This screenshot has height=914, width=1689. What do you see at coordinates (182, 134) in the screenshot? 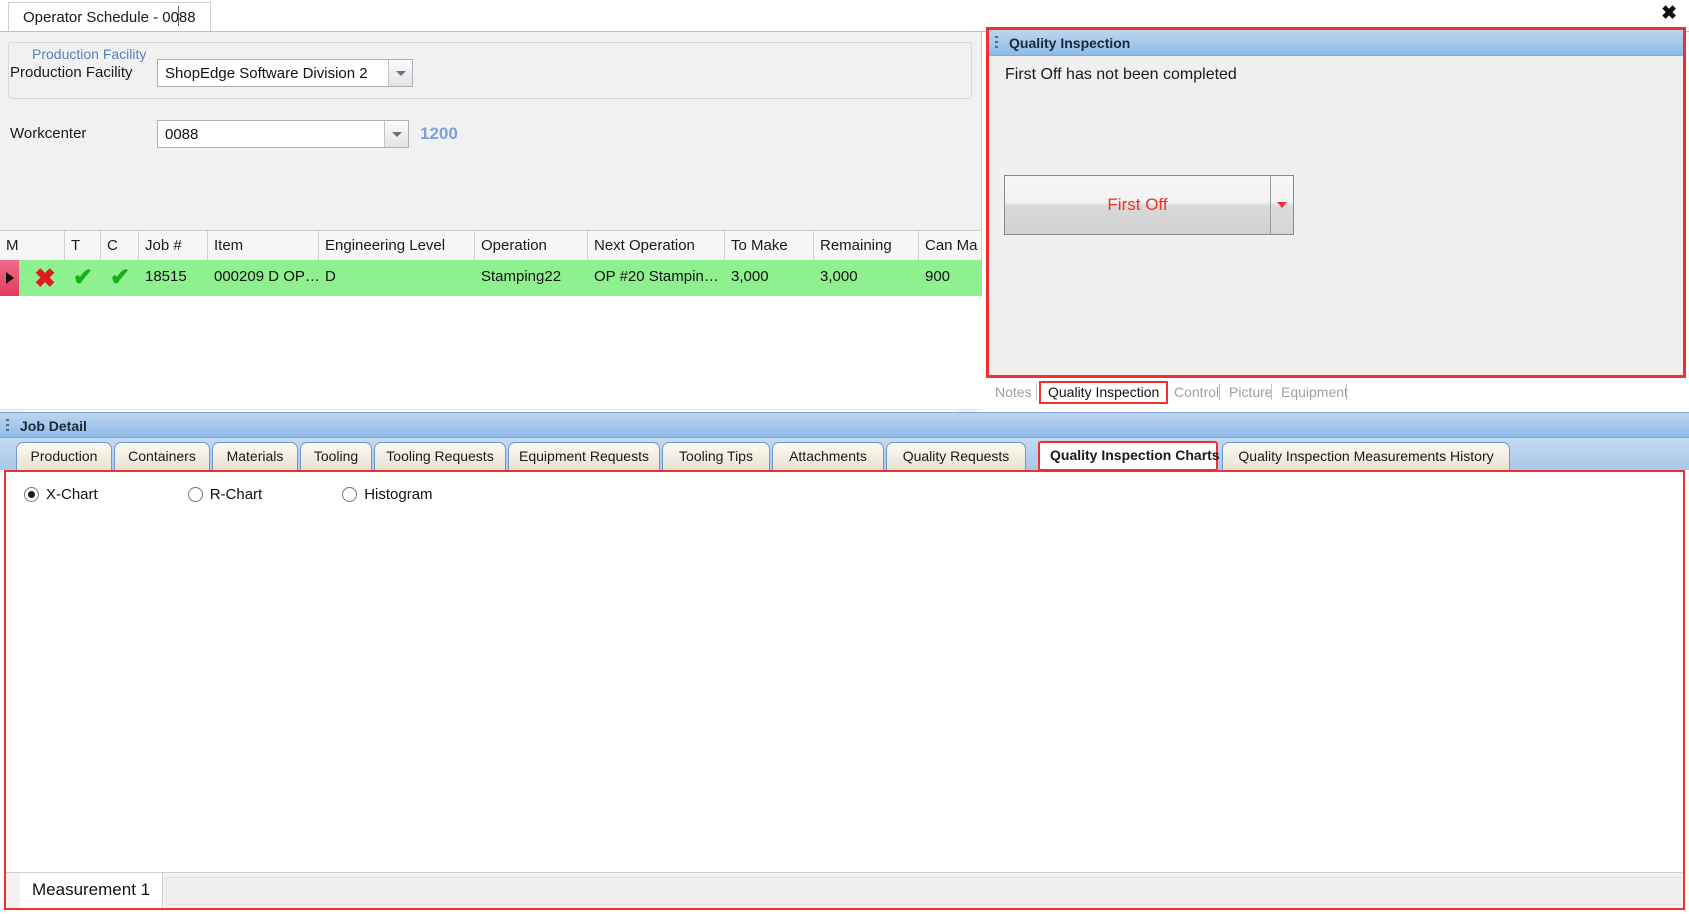
I see `workcenter-value: 0088` at bounding box center [182, 134].